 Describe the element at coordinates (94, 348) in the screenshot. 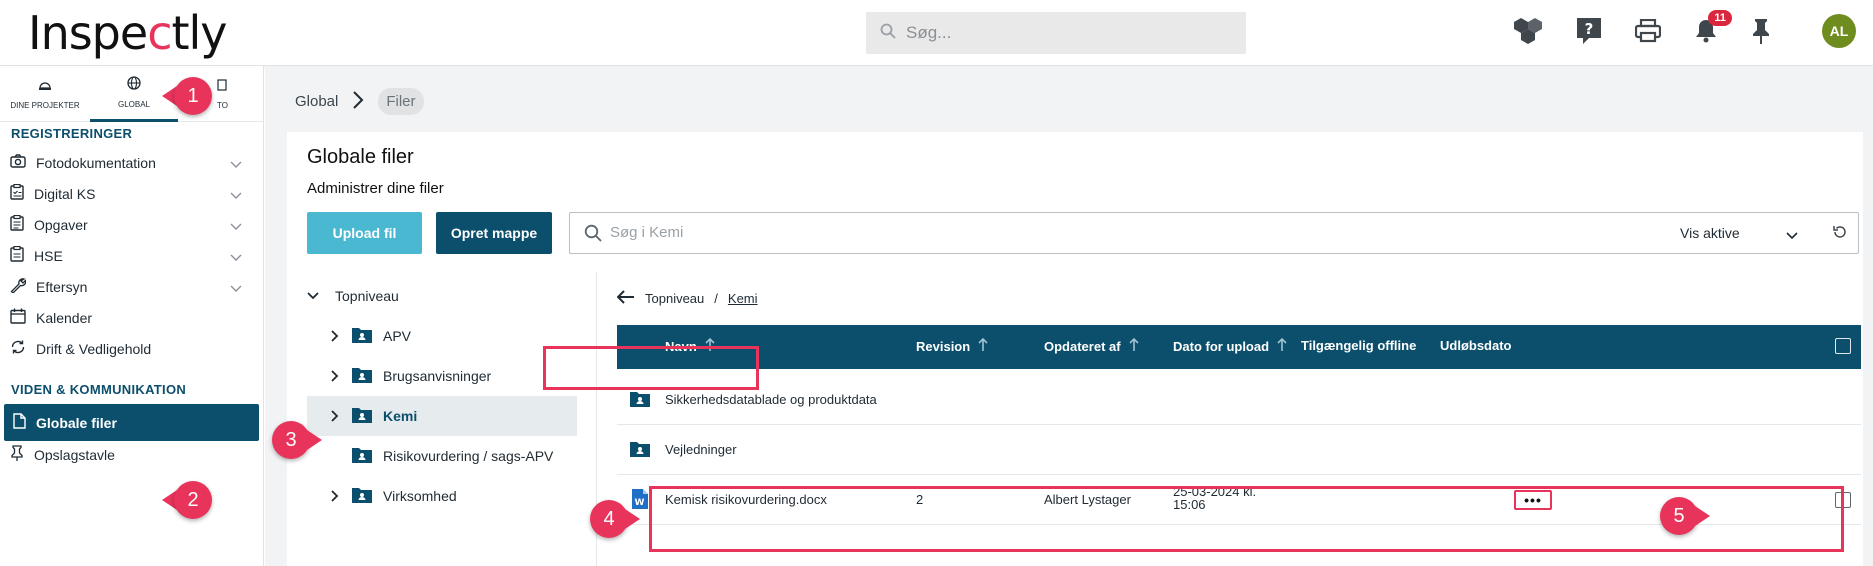

I see `sidebar-item-label: Drift & Vedligehold` at that location.